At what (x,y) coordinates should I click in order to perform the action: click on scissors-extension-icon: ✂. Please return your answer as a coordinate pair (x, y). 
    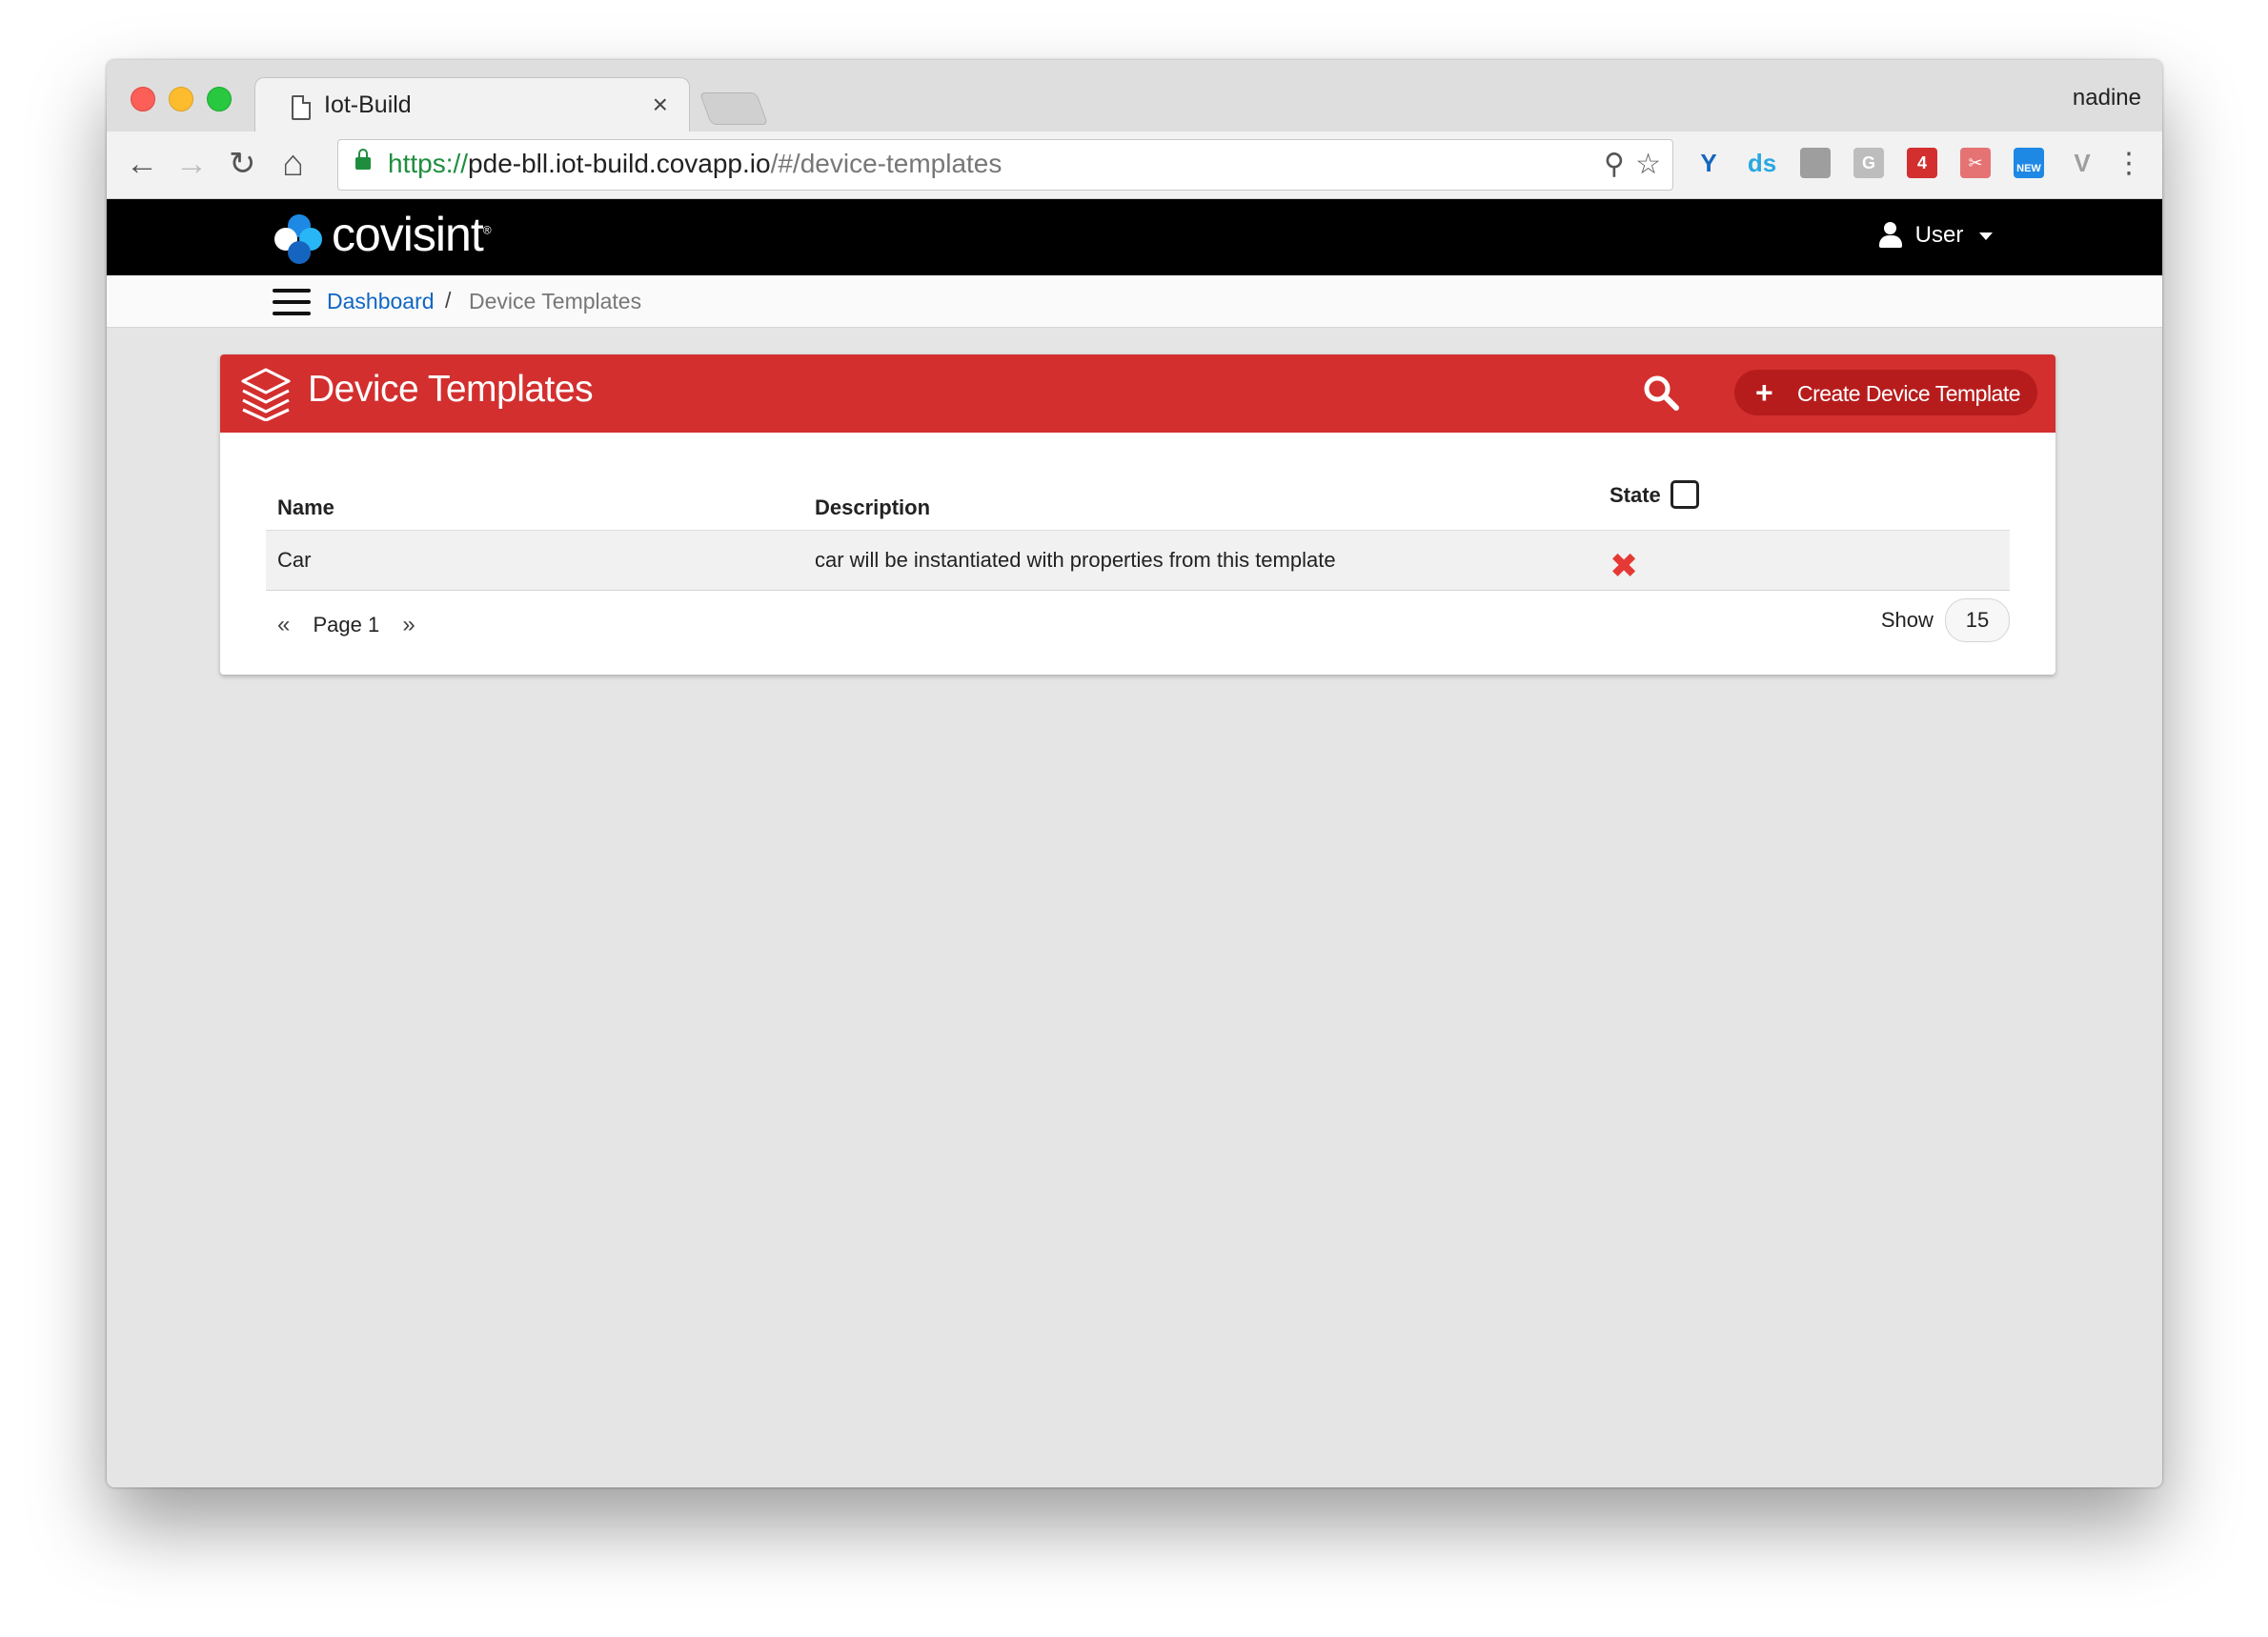
    Looking at the image, I should click on (1975, 163).